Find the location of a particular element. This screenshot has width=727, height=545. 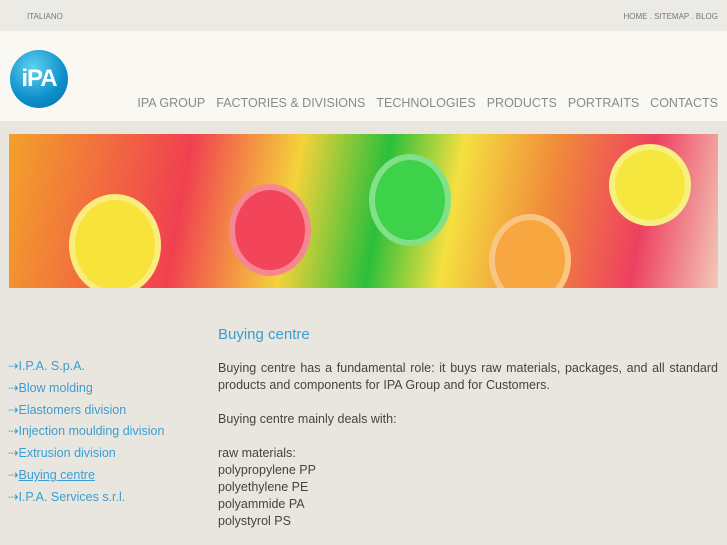

sidebar-item: ⇢Extrusion division is located at coordinates (86, 456).